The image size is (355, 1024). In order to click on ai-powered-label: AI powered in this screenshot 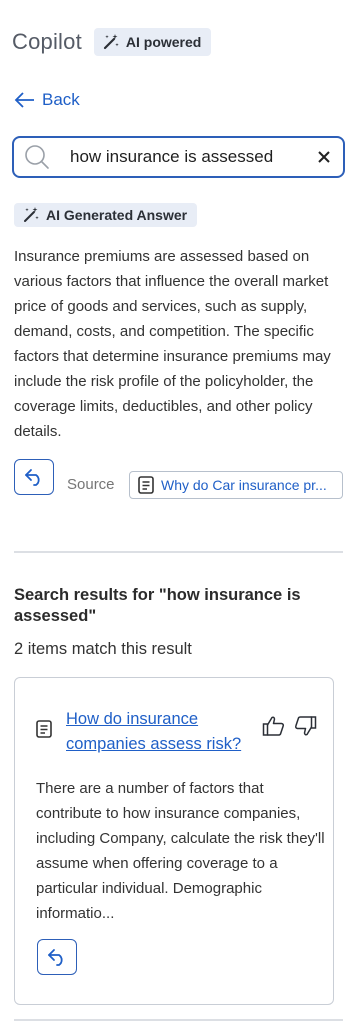, I will do `click(163, 42)`.